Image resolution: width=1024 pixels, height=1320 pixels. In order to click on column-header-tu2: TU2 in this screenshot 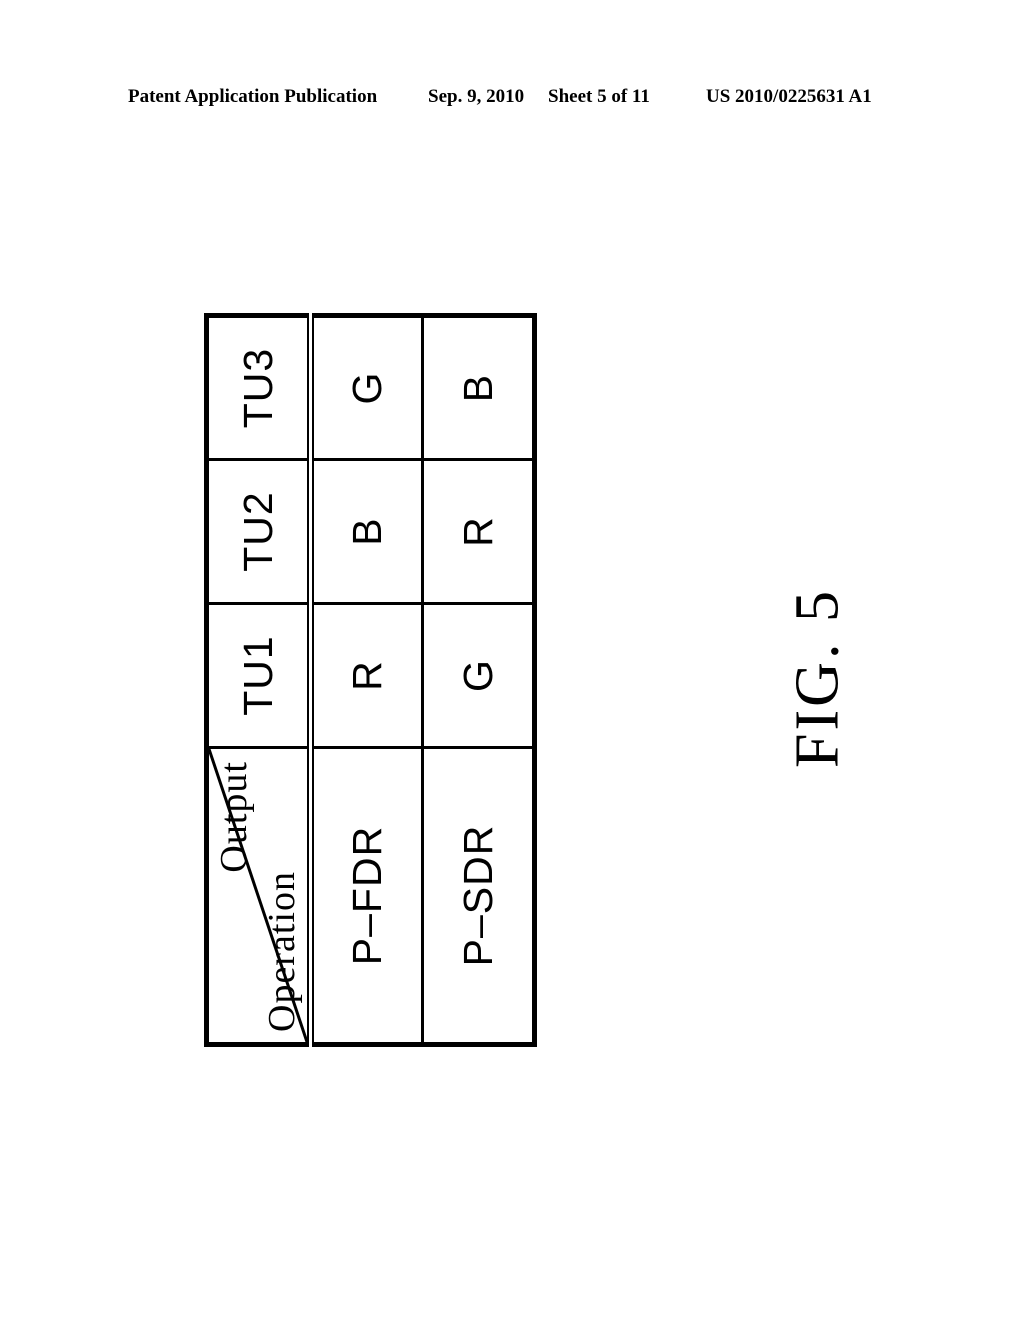, I will do `click(258, 531)`.